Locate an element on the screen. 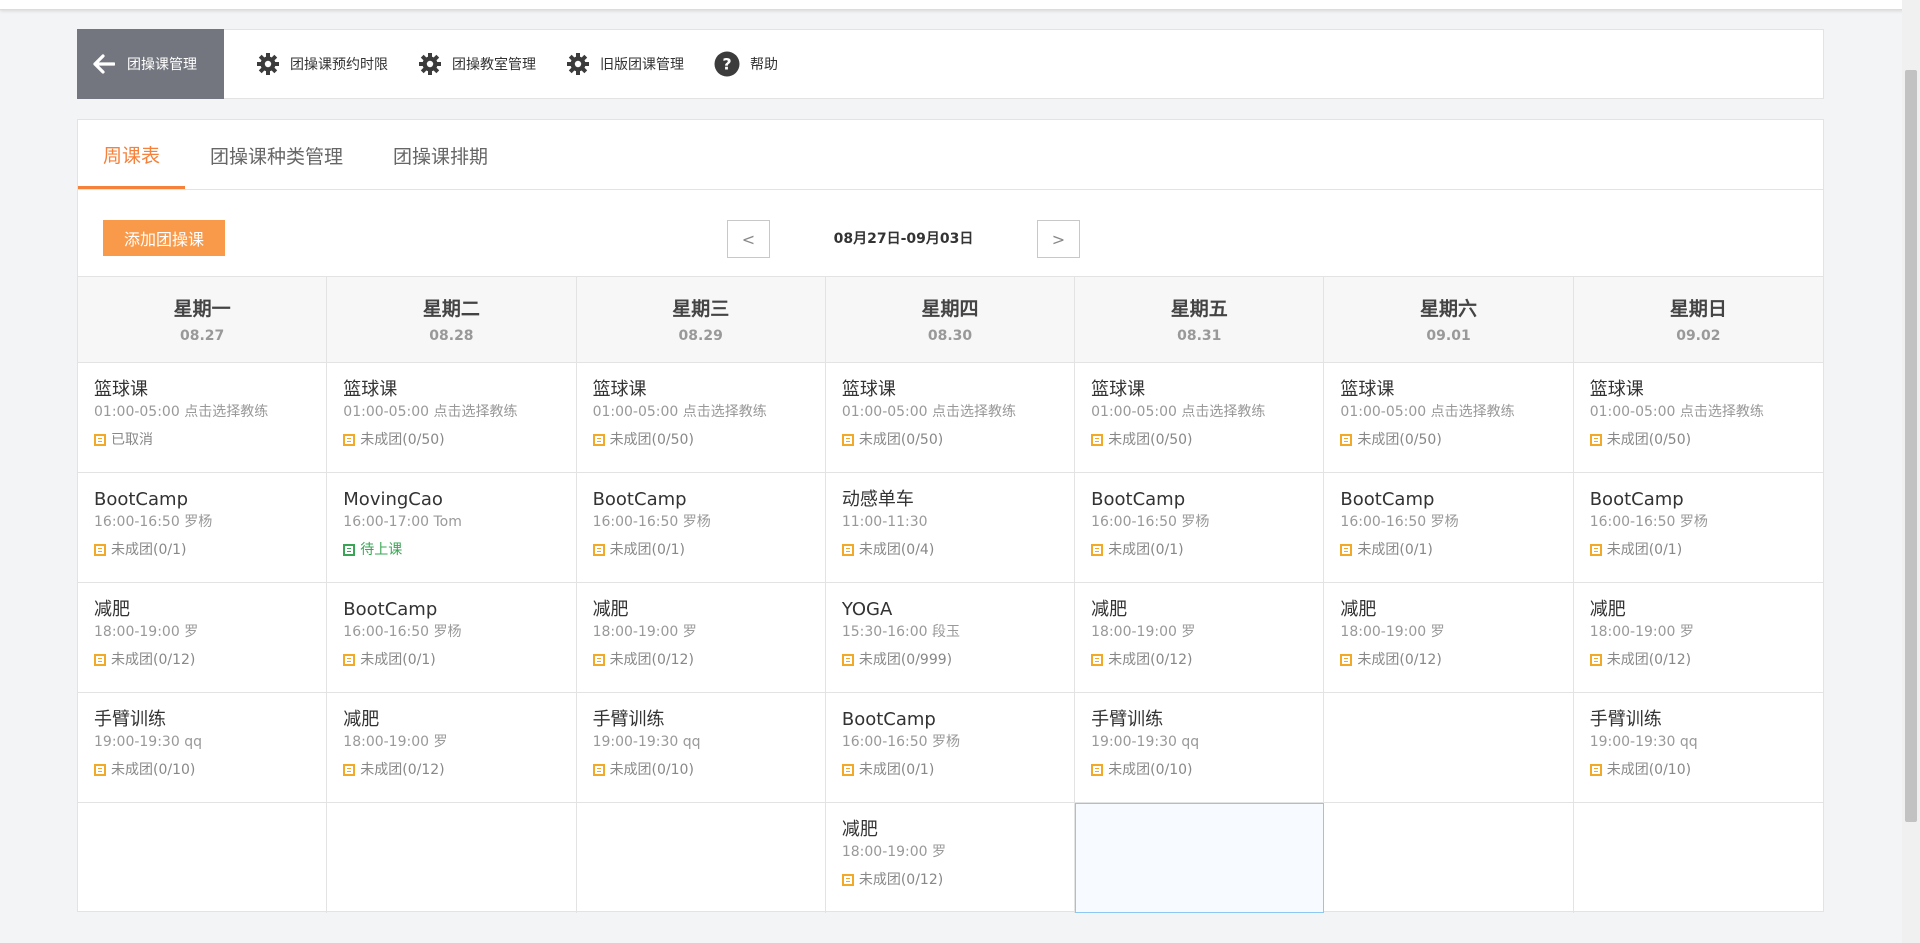 The image size is (1920, 943). class-status: 已取消 is located at coordinates (210, 440).